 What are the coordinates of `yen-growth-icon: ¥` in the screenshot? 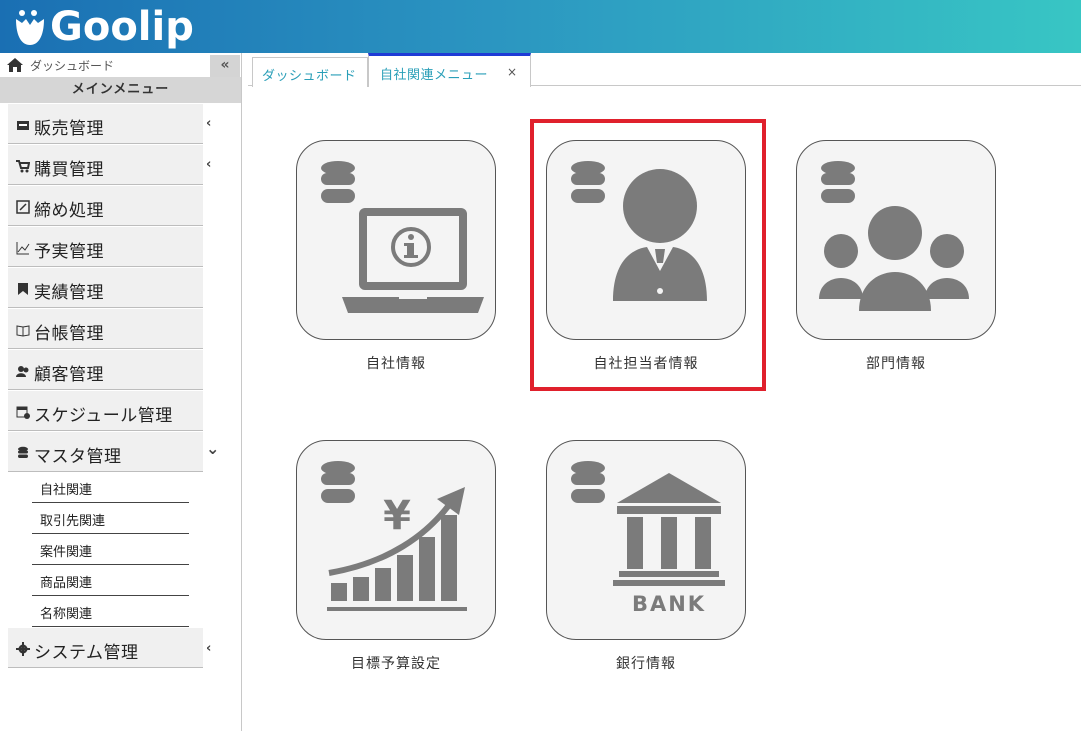 It's located at (394, 536).